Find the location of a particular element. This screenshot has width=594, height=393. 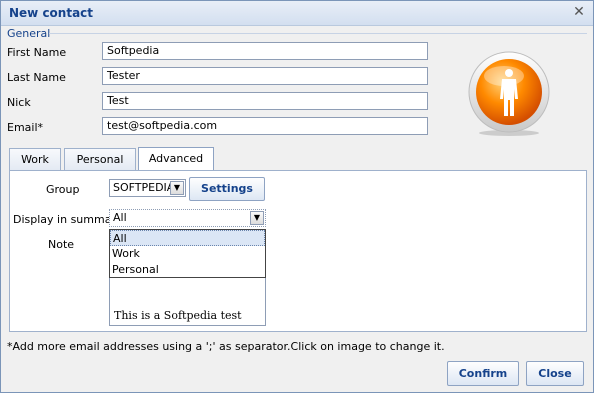

group-select-value: SOFTPEDIA is located at coordinates (144, 187).